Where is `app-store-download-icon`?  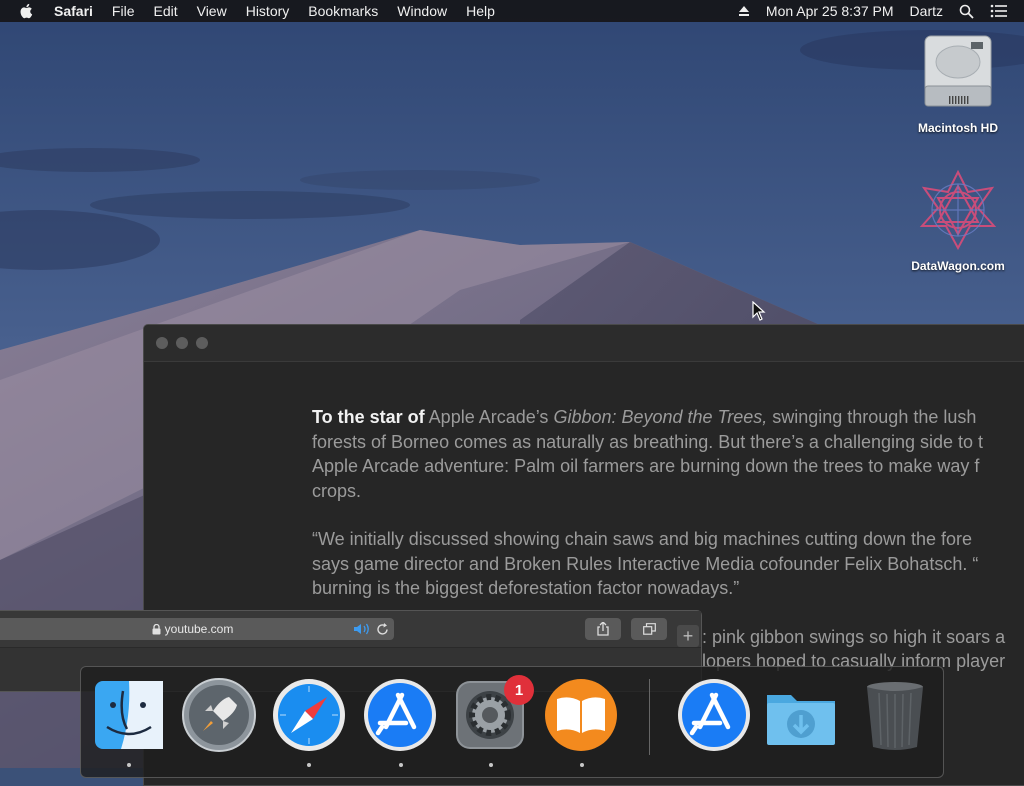
app-store-download-icon is located at coordinates (714, 715).